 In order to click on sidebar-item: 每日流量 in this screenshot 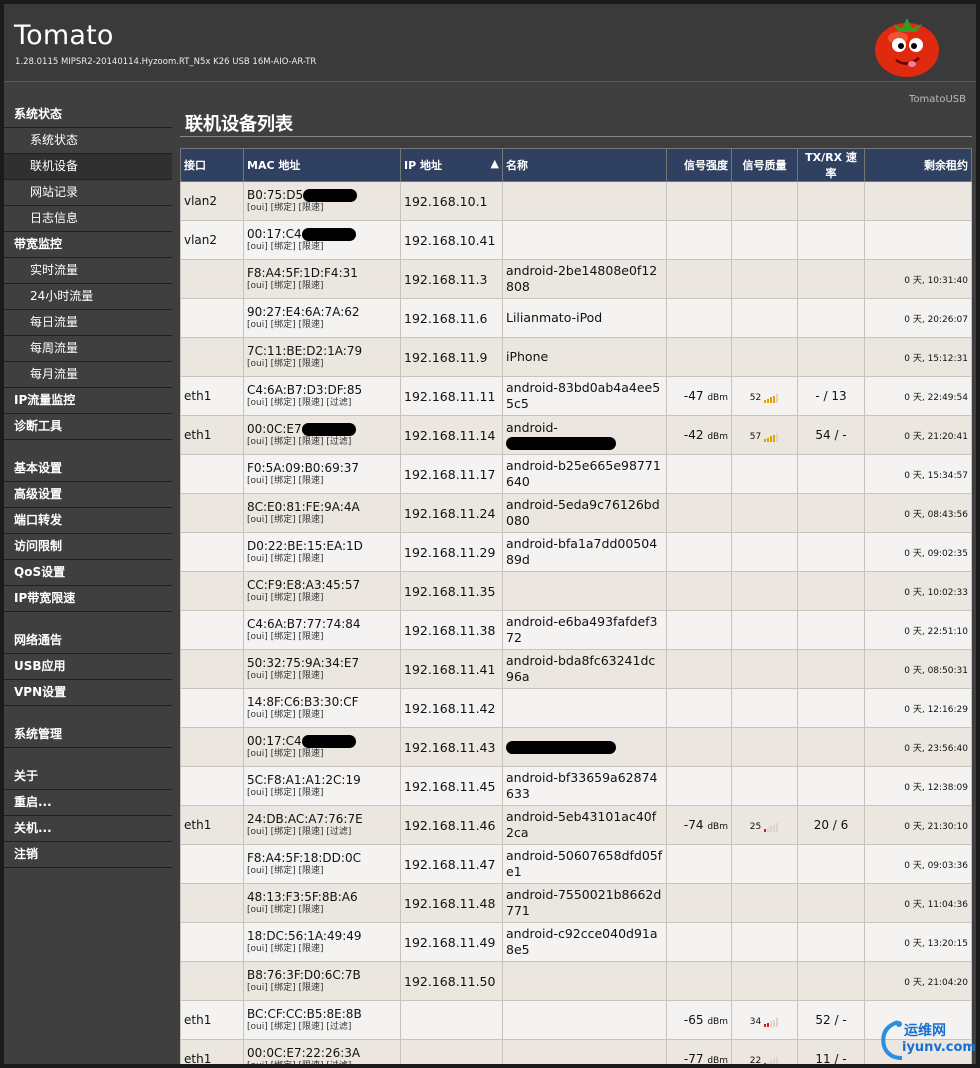, I will do `click(88, 323)`.